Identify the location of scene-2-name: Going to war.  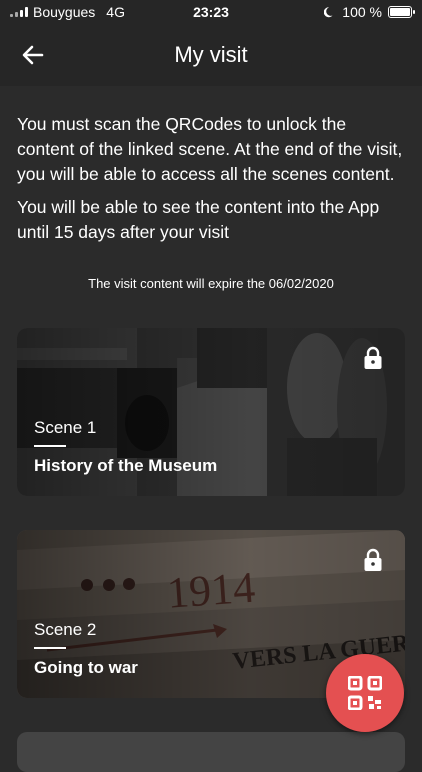
(86, 667).